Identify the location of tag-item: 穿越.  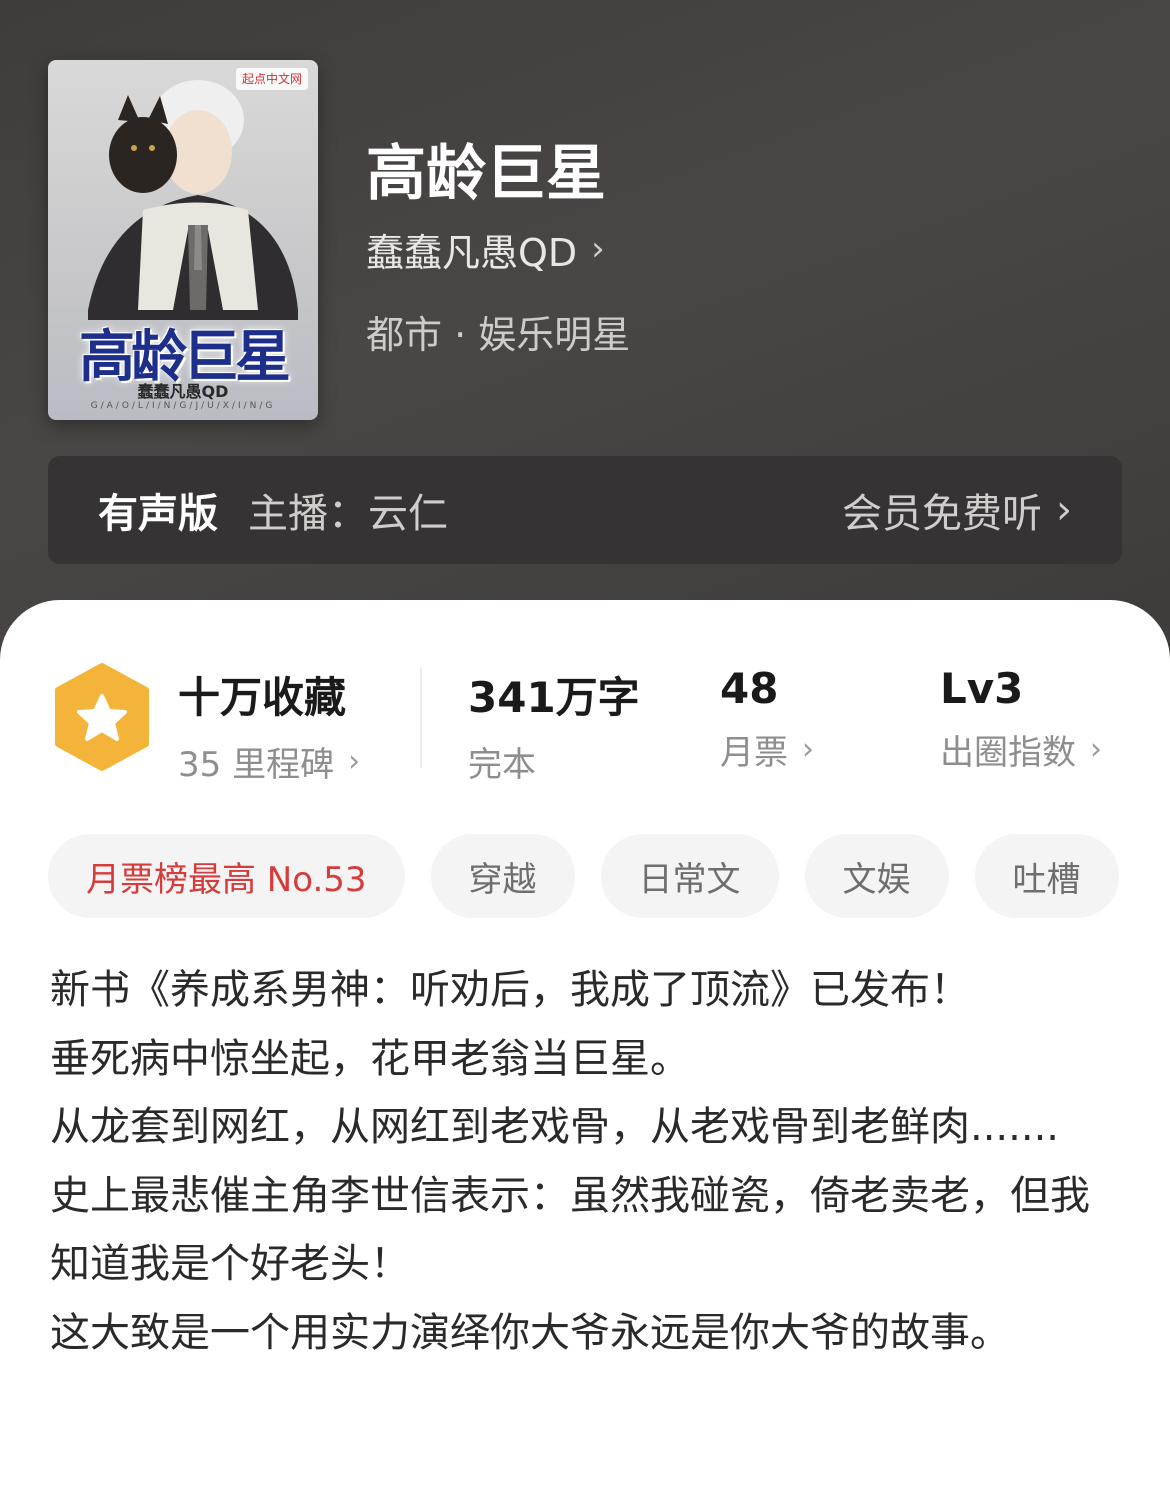
(502, 876).